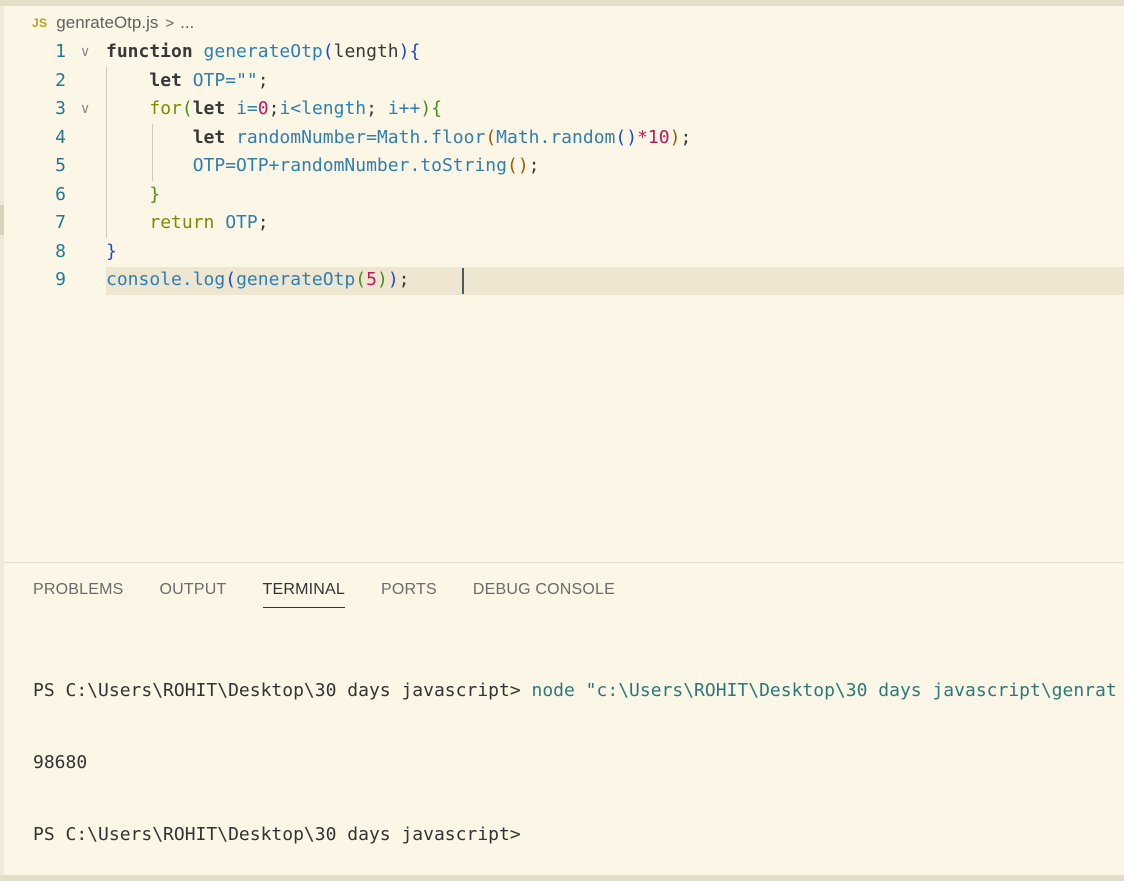 This screenshot has width=1124, height=881. I want to click on terminal-program-output: 98680, so click(60, 762).